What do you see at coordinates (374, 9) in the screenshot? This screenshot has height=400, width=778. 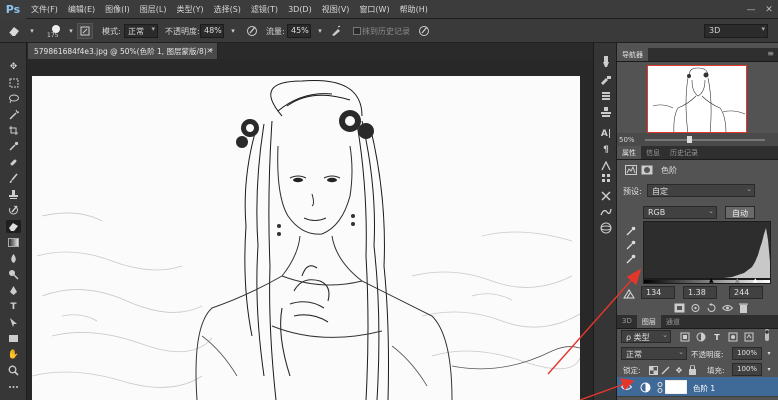 I see `menu-window: 窗口(W)` at bounding box center [374, 9].